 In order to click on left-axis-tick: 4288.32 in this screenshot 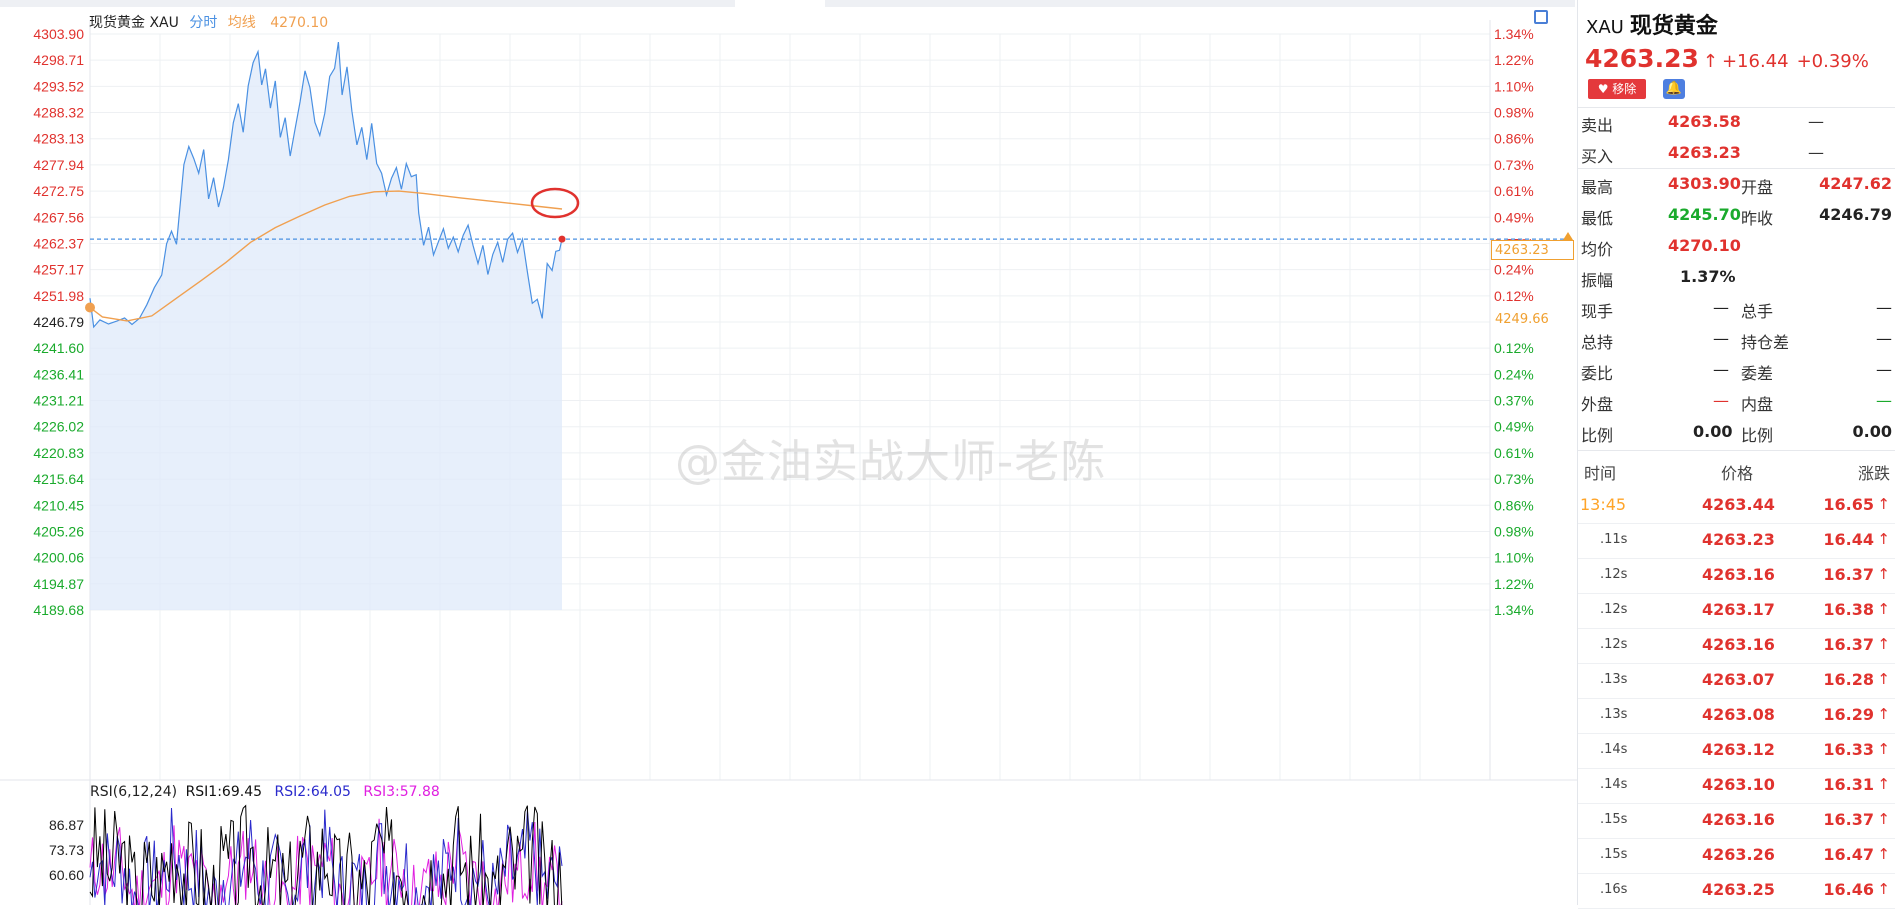, I will do `click(58, 113)`.